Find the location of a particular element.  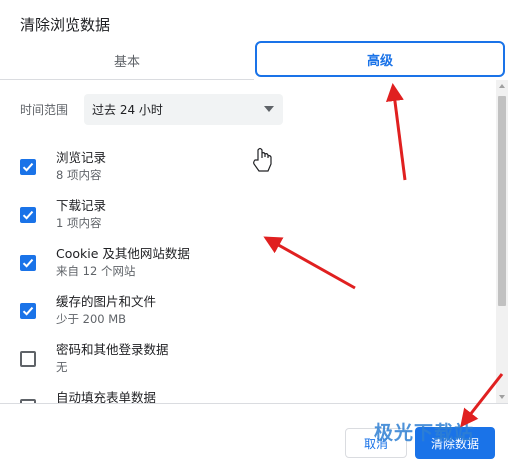

time-range-select: 过去 24 小时 is located at coordinates (183, 109).